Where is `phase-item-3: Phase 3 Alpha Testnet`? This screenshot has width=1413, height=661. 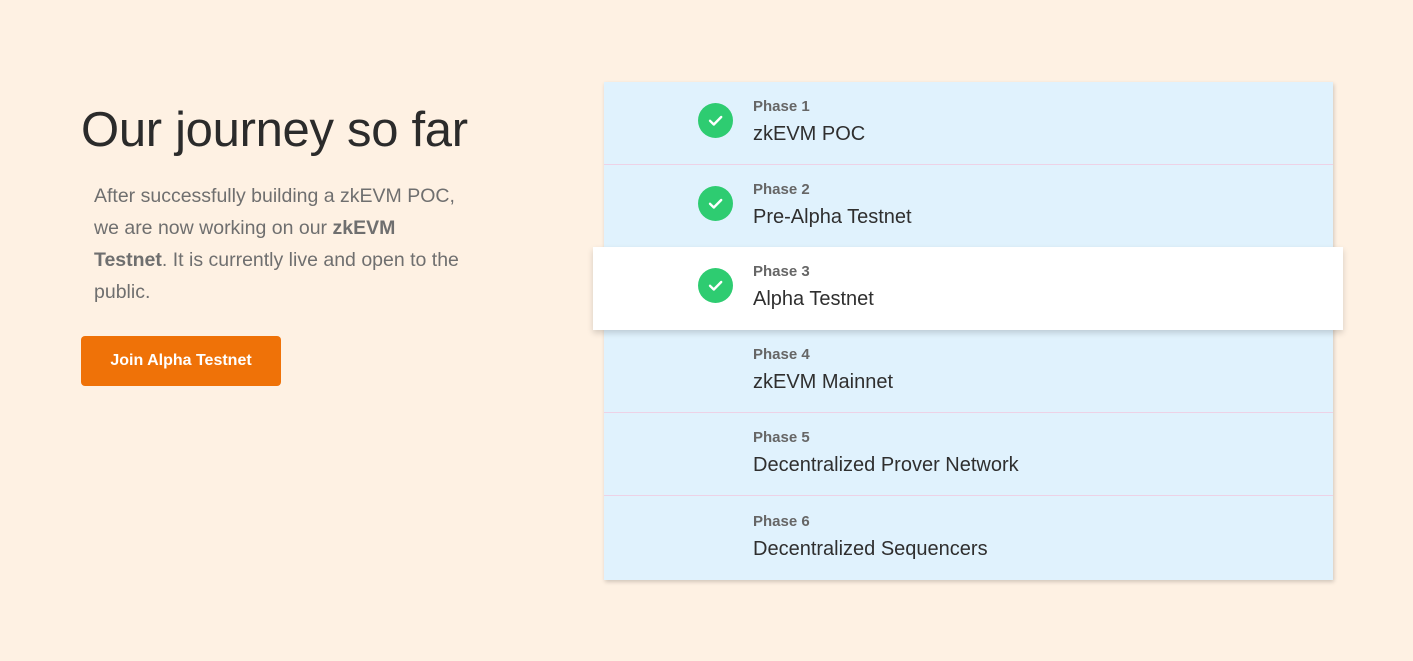 phase-item-3: Phase 3 Alpha Testnet is located at coordinates (968, 288).